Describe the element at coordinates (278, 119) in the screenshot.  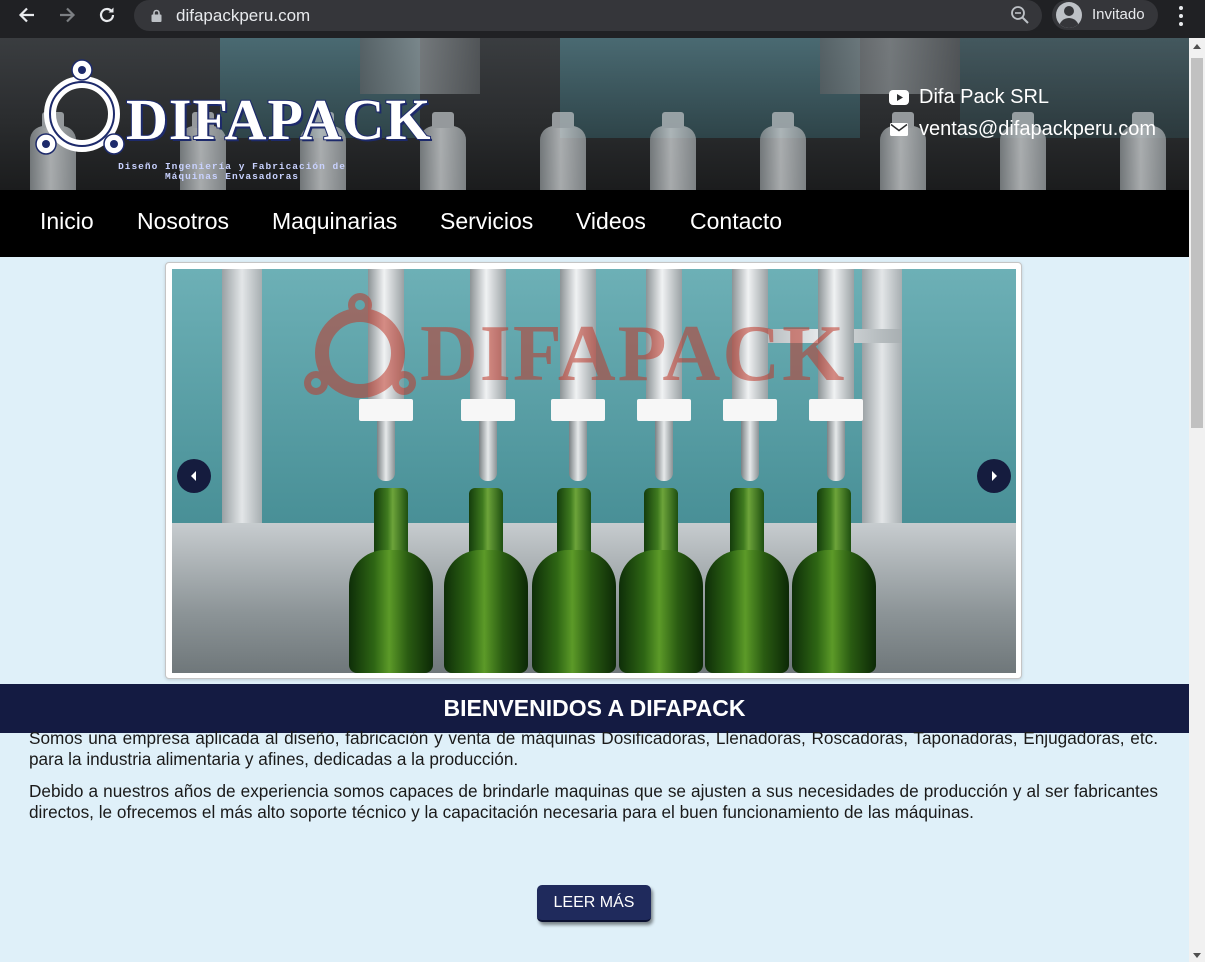
I see `logo-wordmark: DIFAPACK` at that location.